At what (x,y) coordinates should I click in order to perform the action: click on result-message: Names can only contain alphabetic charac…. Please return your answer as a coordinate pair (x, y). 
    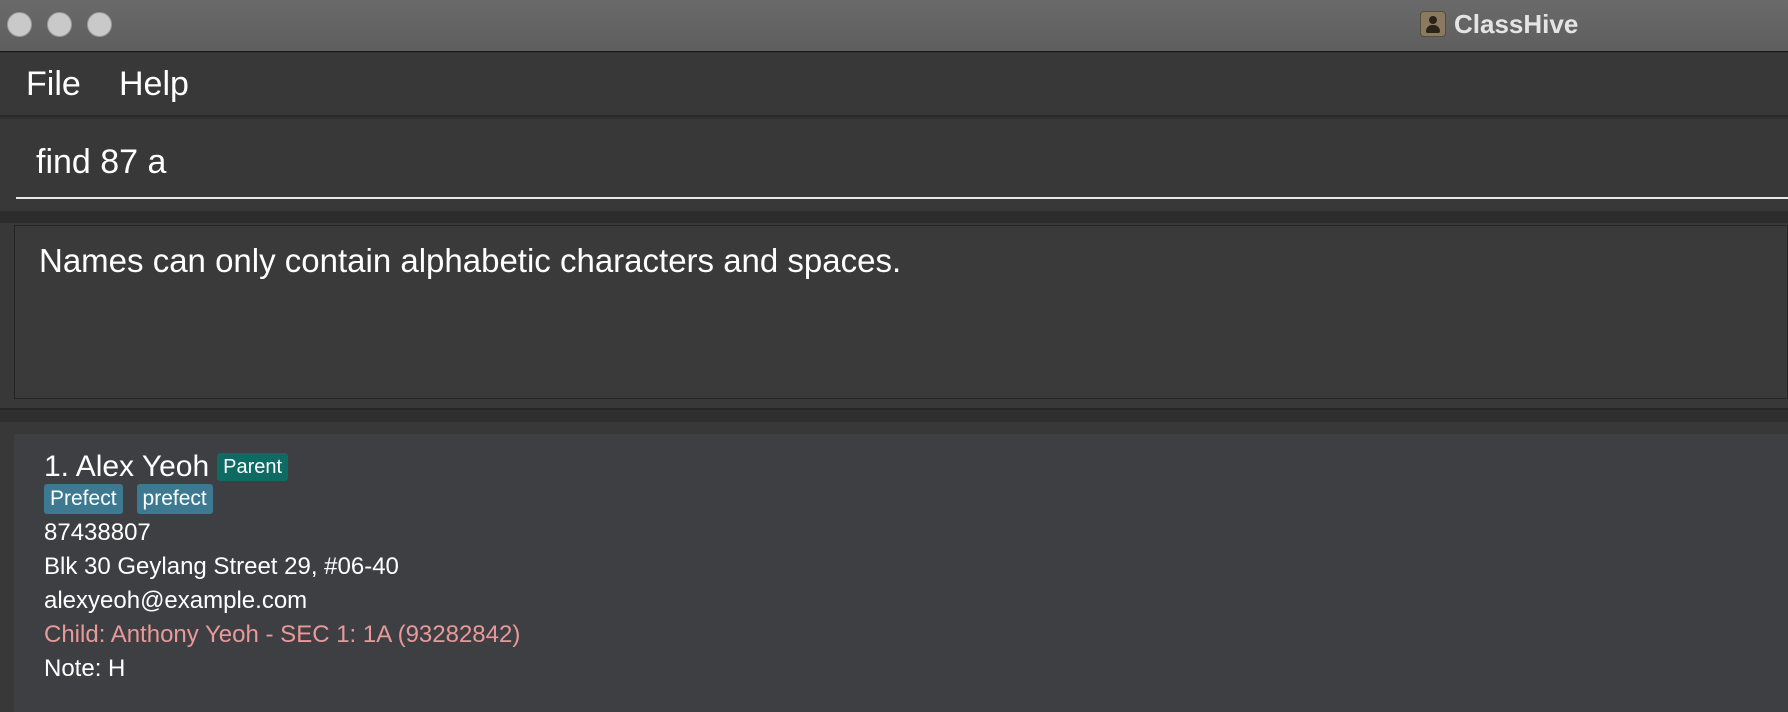
    Looking at the image, I should click on (470, 260).